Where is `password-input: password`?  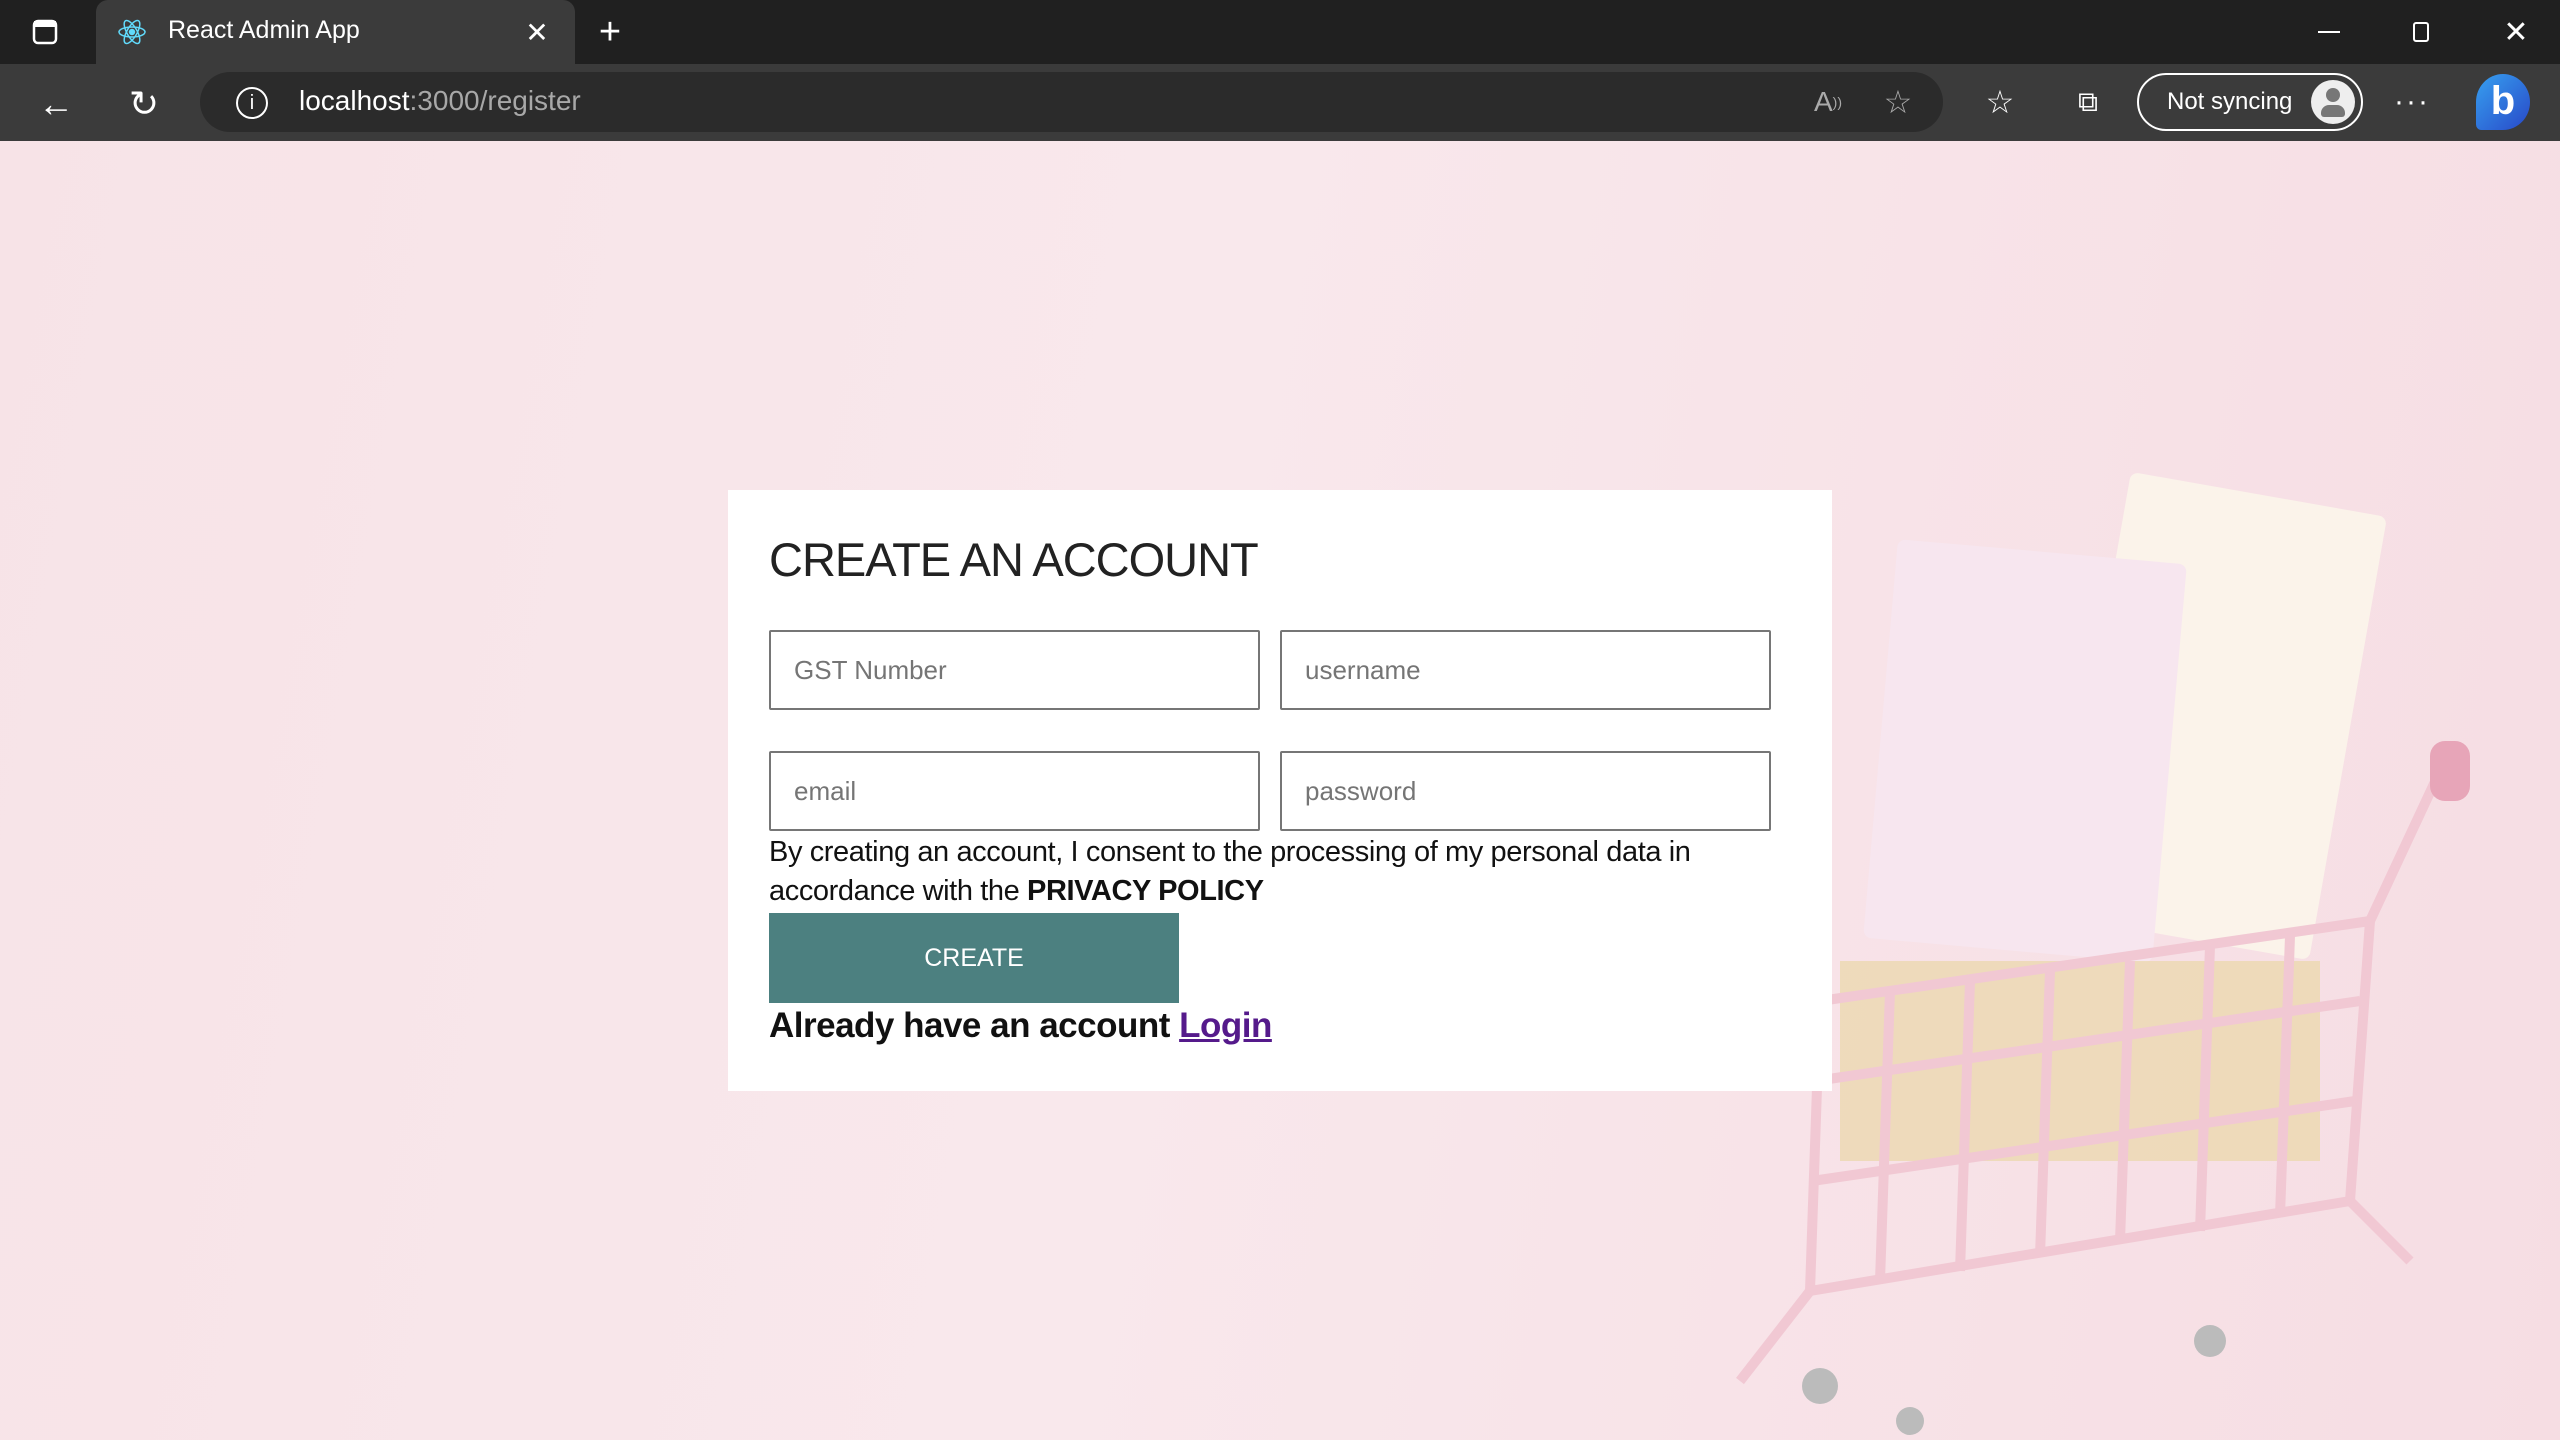
password-input: password is located at coordinates (1525, 791).